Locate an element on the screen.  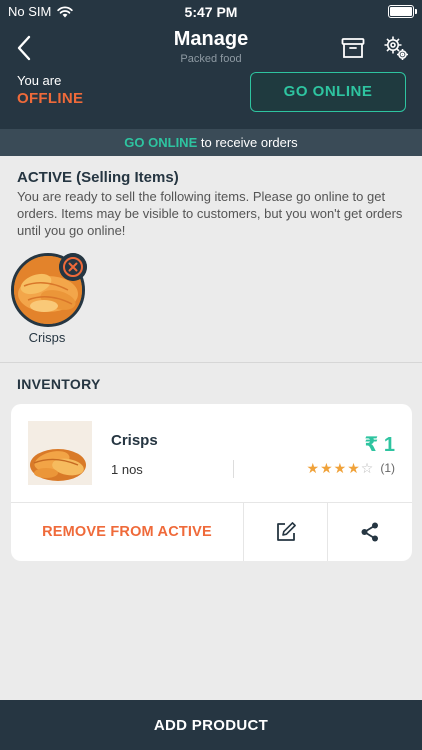
page-subtitle: Packed food is located at coordinates (211, 59).